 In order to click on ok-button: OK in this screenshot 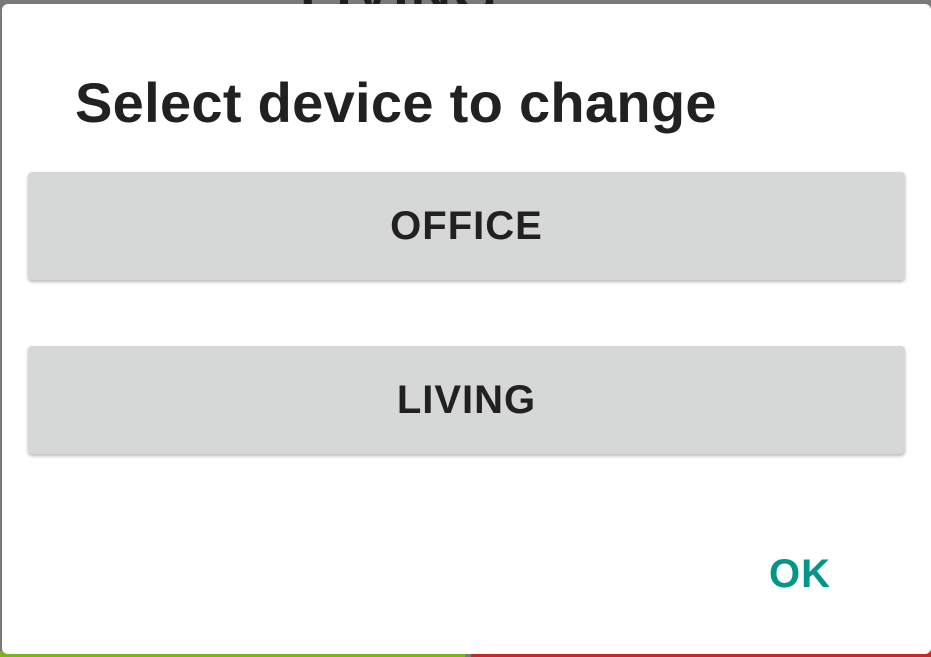, I will do `click(800, 574)`.